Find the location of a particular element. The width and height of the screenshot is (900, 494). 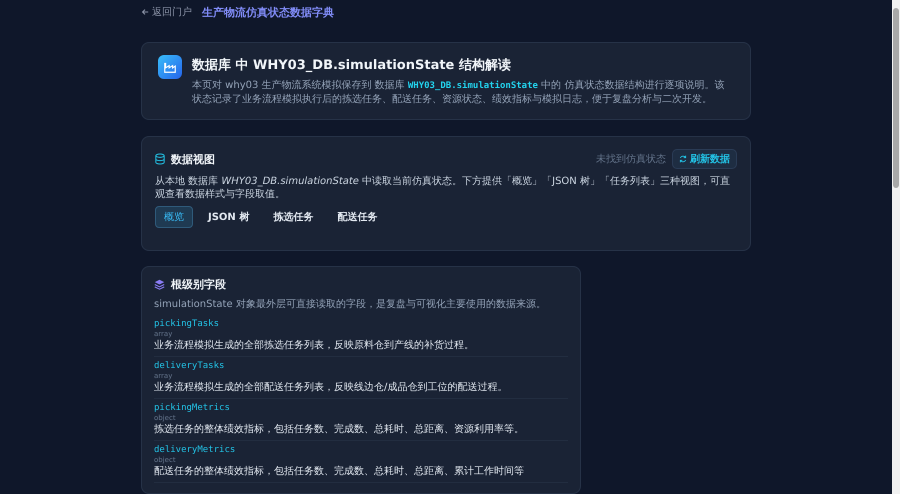

section-title: 数据视图 is located at coordinates (193, 159).